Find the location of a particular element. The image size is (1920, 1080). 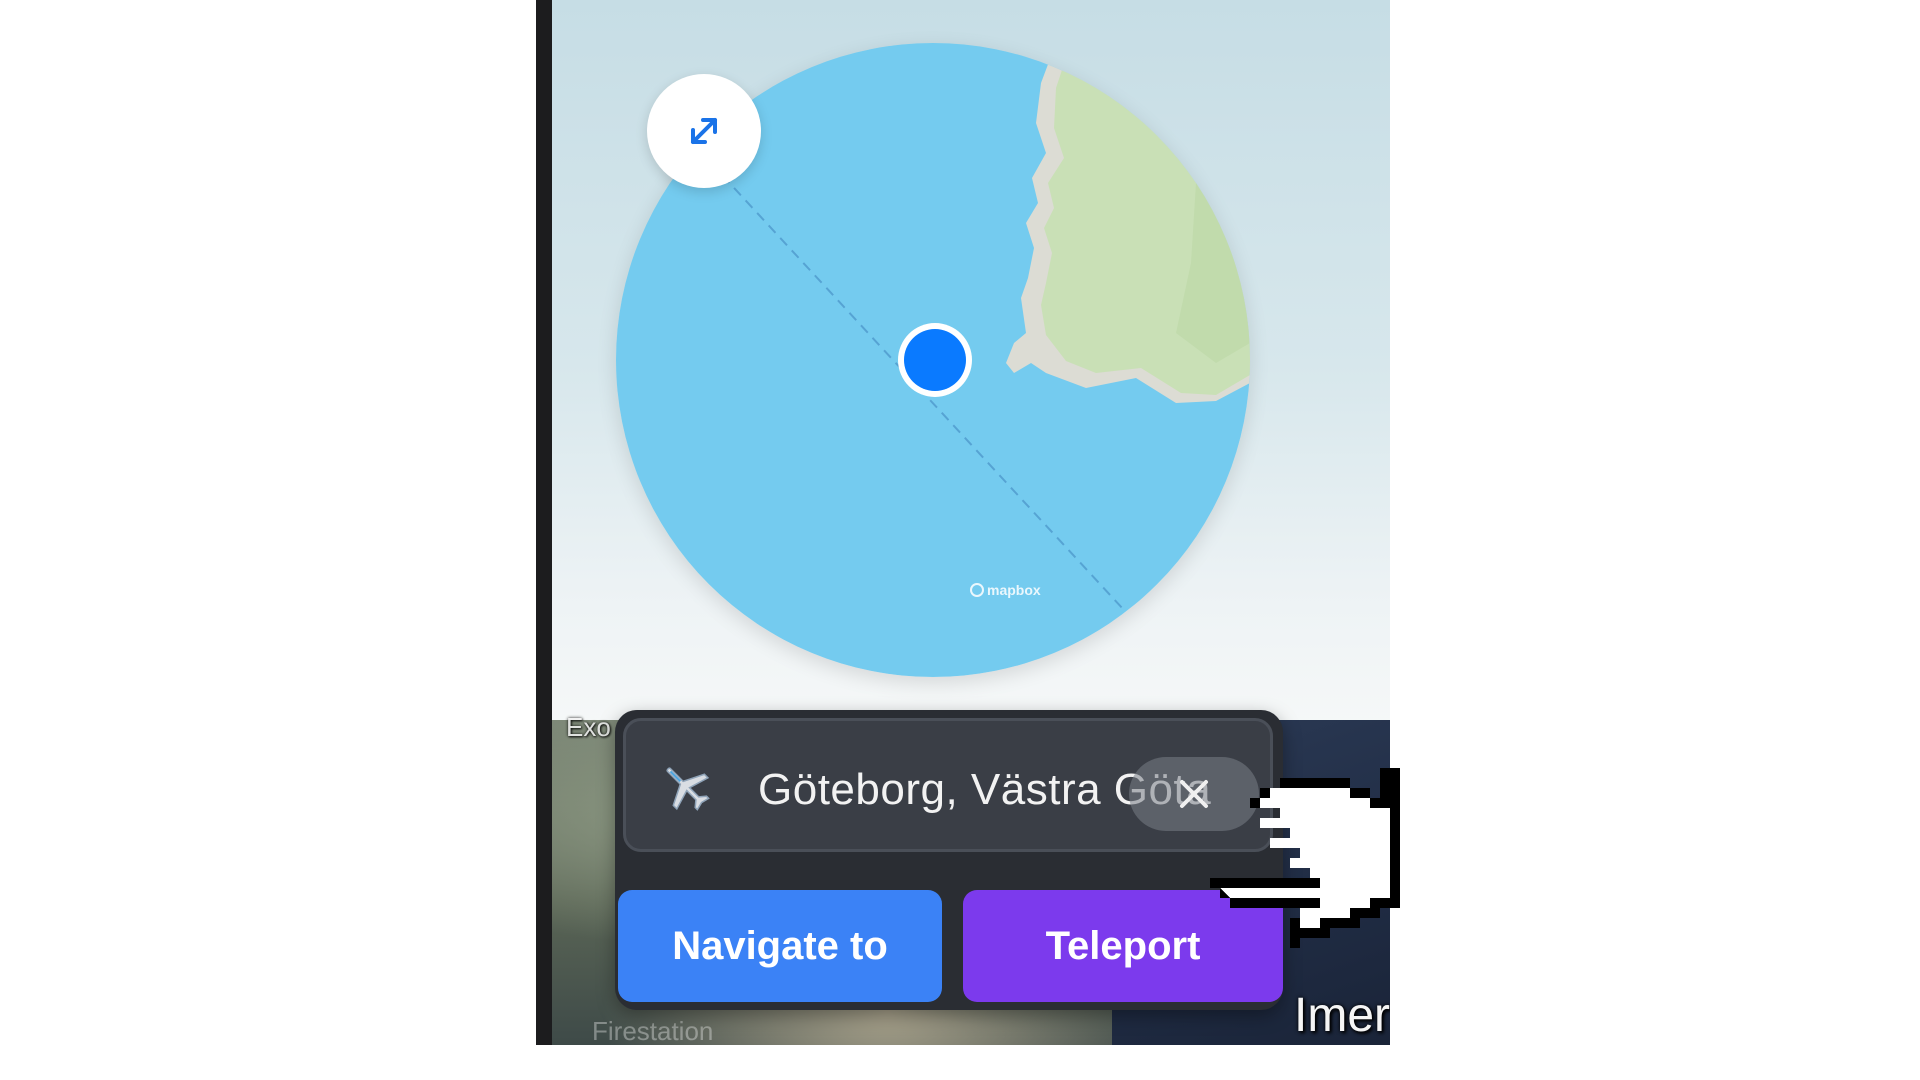

mapbox-logo-icon is located at coordinates (977, 590).